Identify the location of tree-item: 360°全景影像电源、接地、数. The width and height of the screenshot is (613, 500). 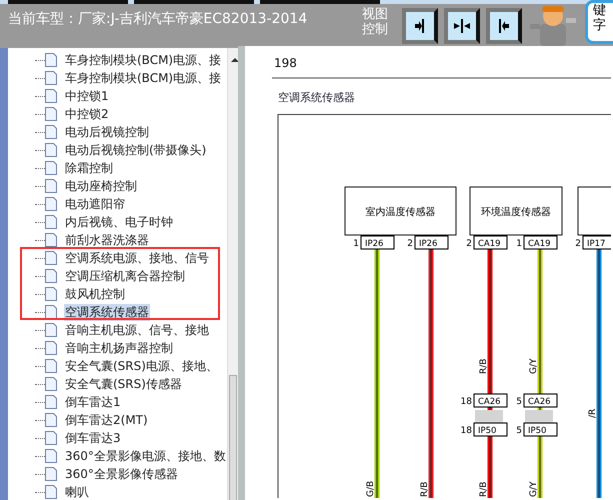
(145, 456).